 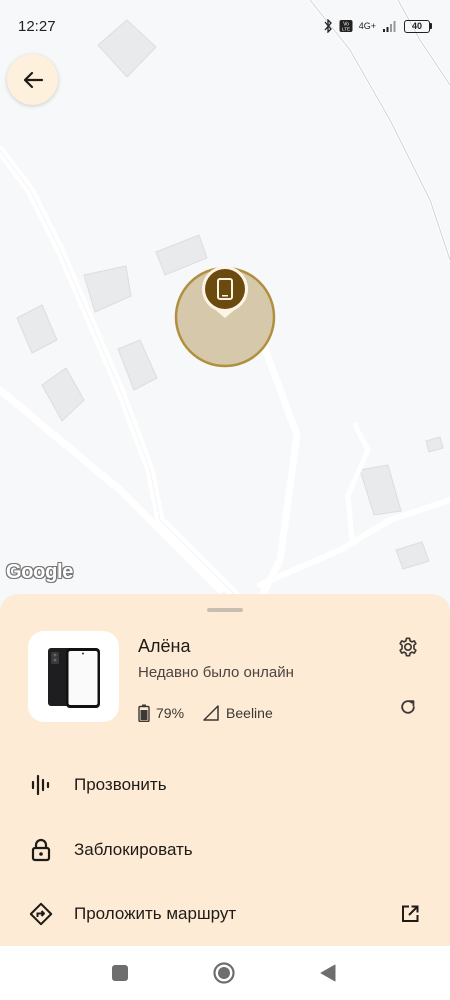 I want to click on device-status: Недавно было онлайн, so click(x=216, y=672).